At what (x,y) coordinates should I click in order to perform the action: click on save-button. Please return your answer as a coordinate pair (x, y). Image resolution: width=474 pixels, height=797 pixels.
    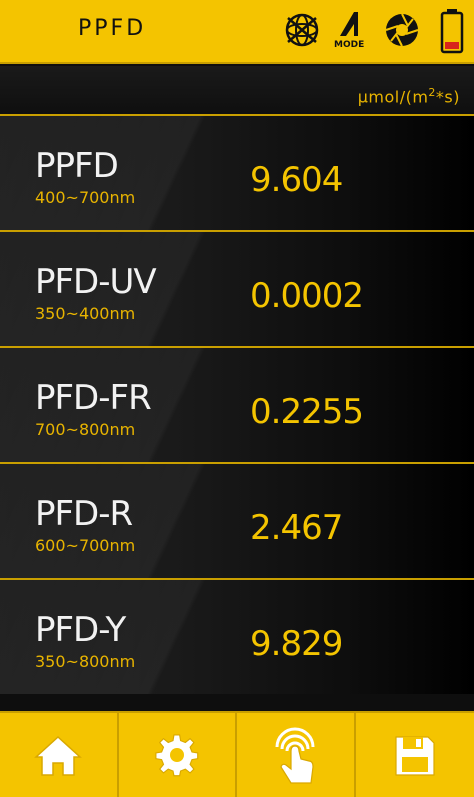
    Looking at the image, I should click on (415, 755).